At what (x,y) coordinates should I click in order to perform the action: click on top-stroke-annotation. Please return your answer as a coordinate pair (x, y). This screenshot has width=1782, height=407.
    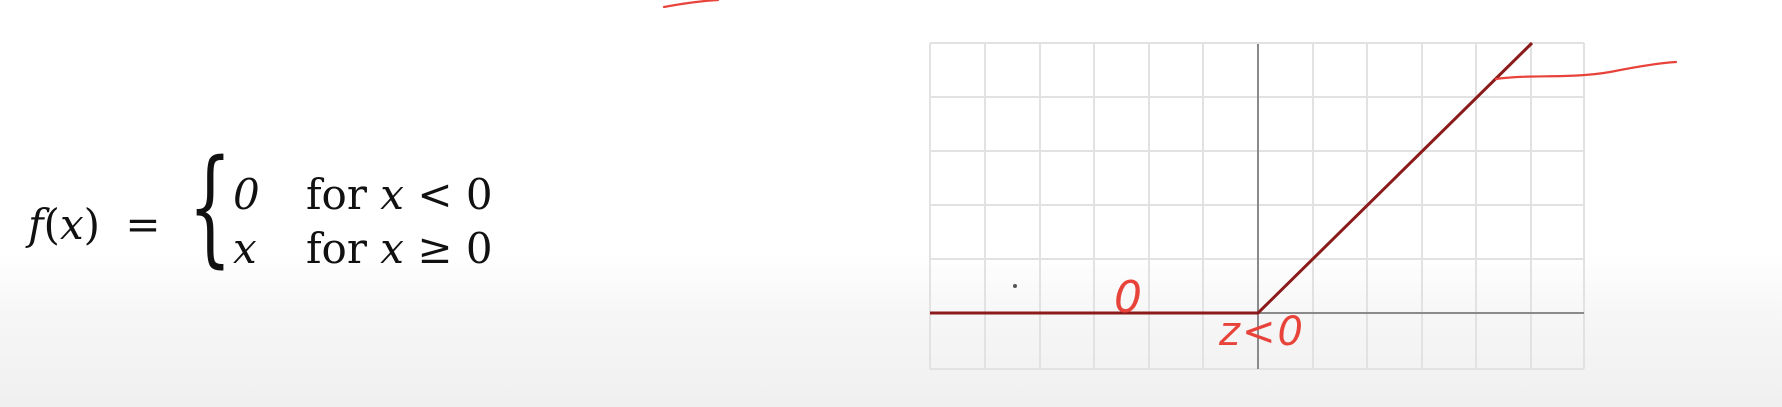
    Looking at the image, I should click on (691, 4).